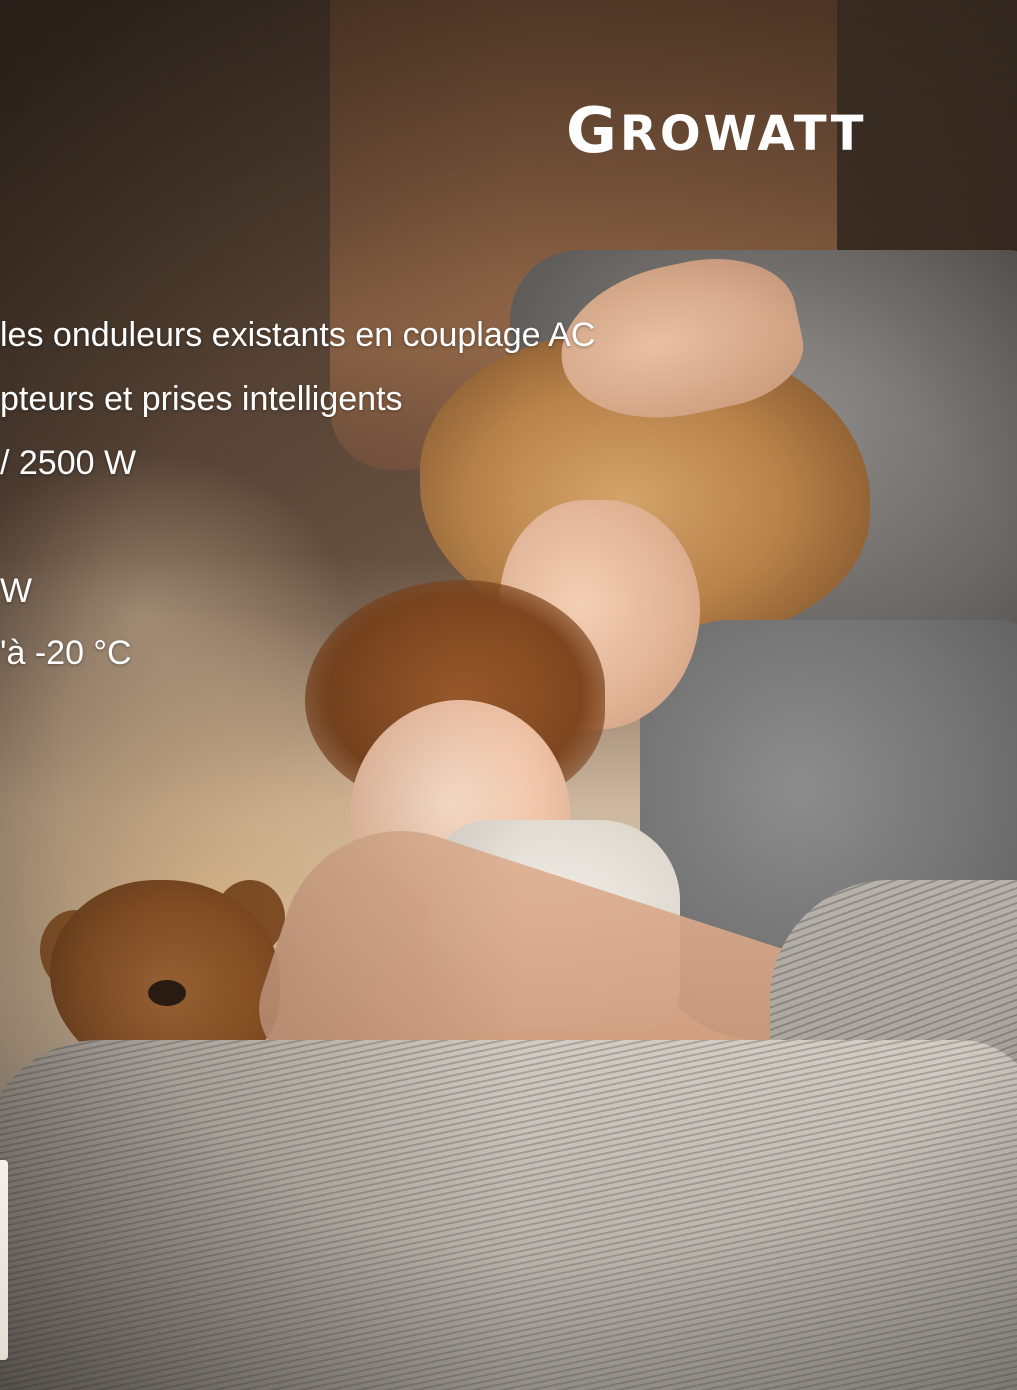 The height and width of the screenshot is (1390, 1017). What do you see at coordinates (4, 1260) in the screenshot?
I see `edge-strip` at bounding box center [4, 1260].